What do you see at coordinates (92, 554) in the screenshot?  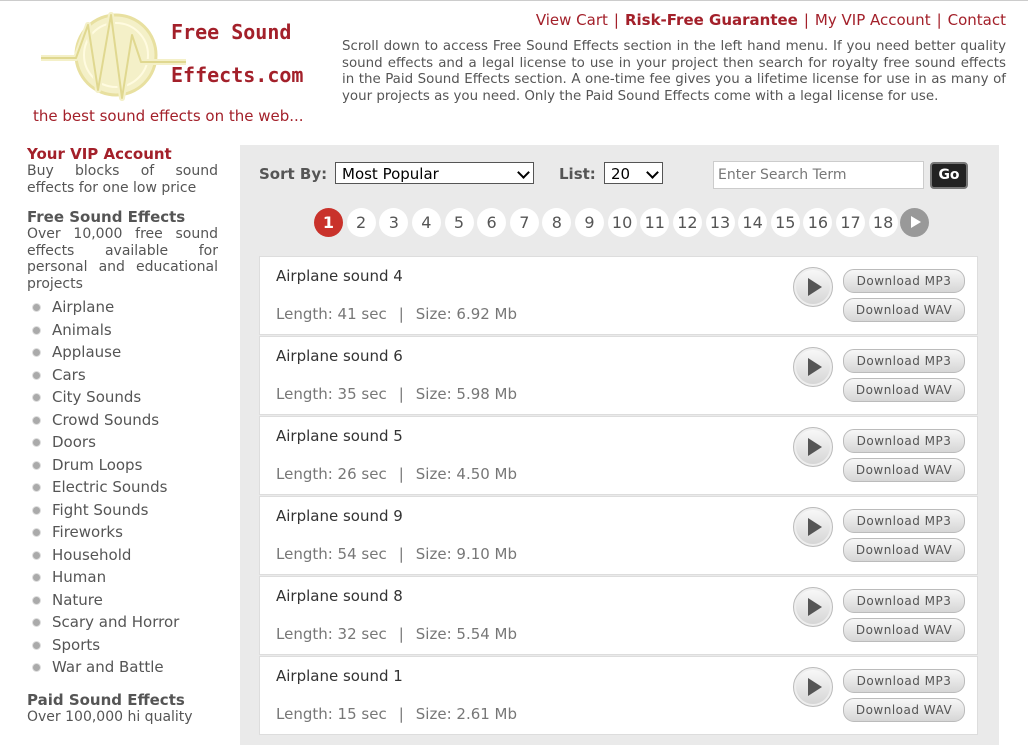 I see `category-label: Household` at bounding box center [92, 554].